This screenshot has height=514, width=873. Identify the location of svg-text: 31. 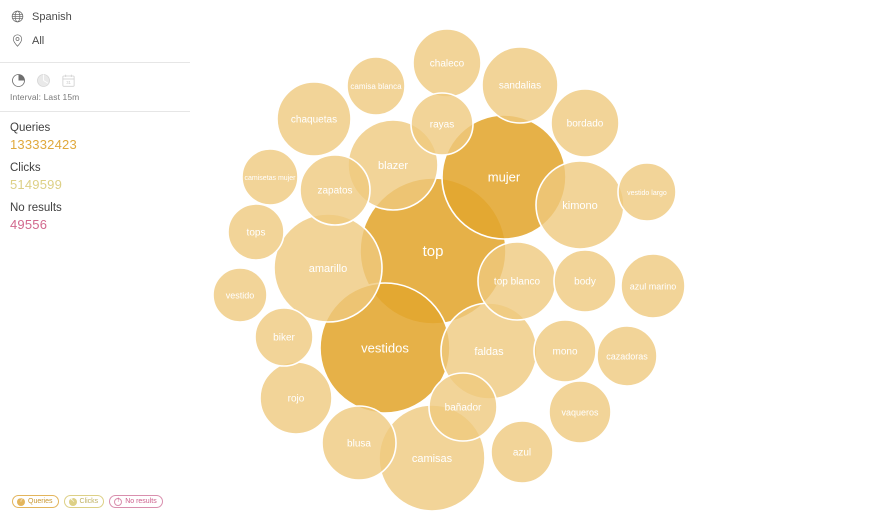
(68, 82).